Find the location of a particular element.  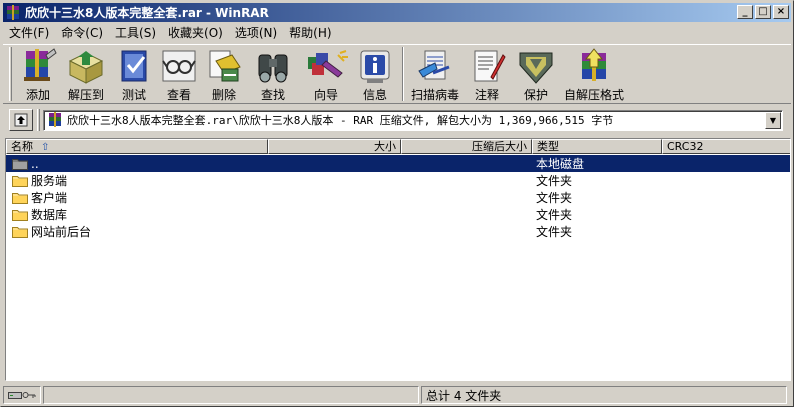

comment-icon is located at coordinates (490, 66).